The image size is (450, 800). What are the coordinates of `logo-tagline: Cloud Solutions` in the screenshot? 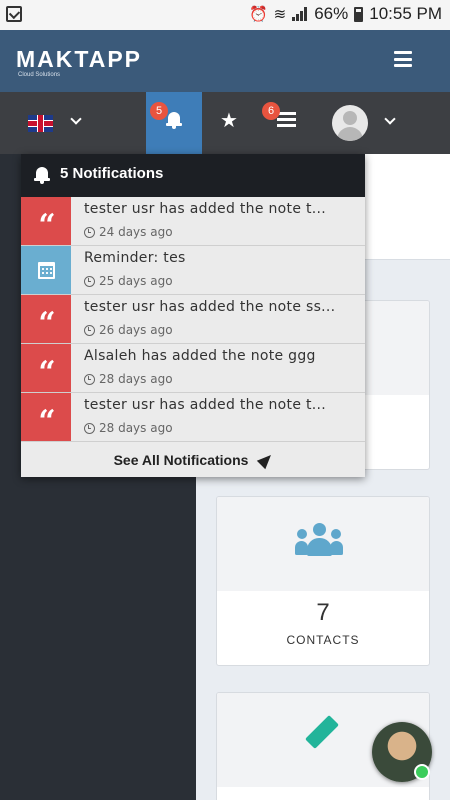 It's located at (39, 75).